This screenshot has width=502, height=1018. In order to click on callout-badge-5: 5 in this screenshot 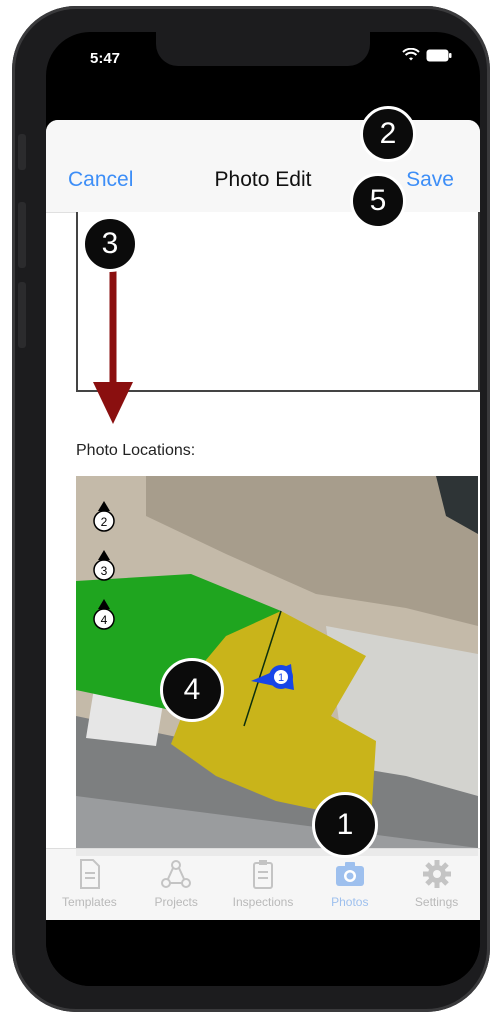, I will do `click(378, 201)`.